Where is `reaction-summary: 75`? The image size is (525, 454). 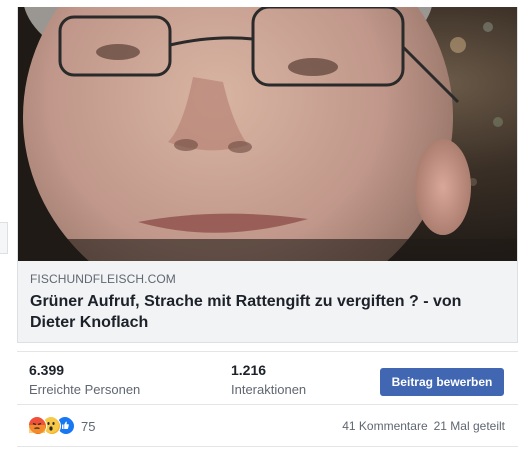
reaction-summary: 75 is located at coordinates (62, 426).